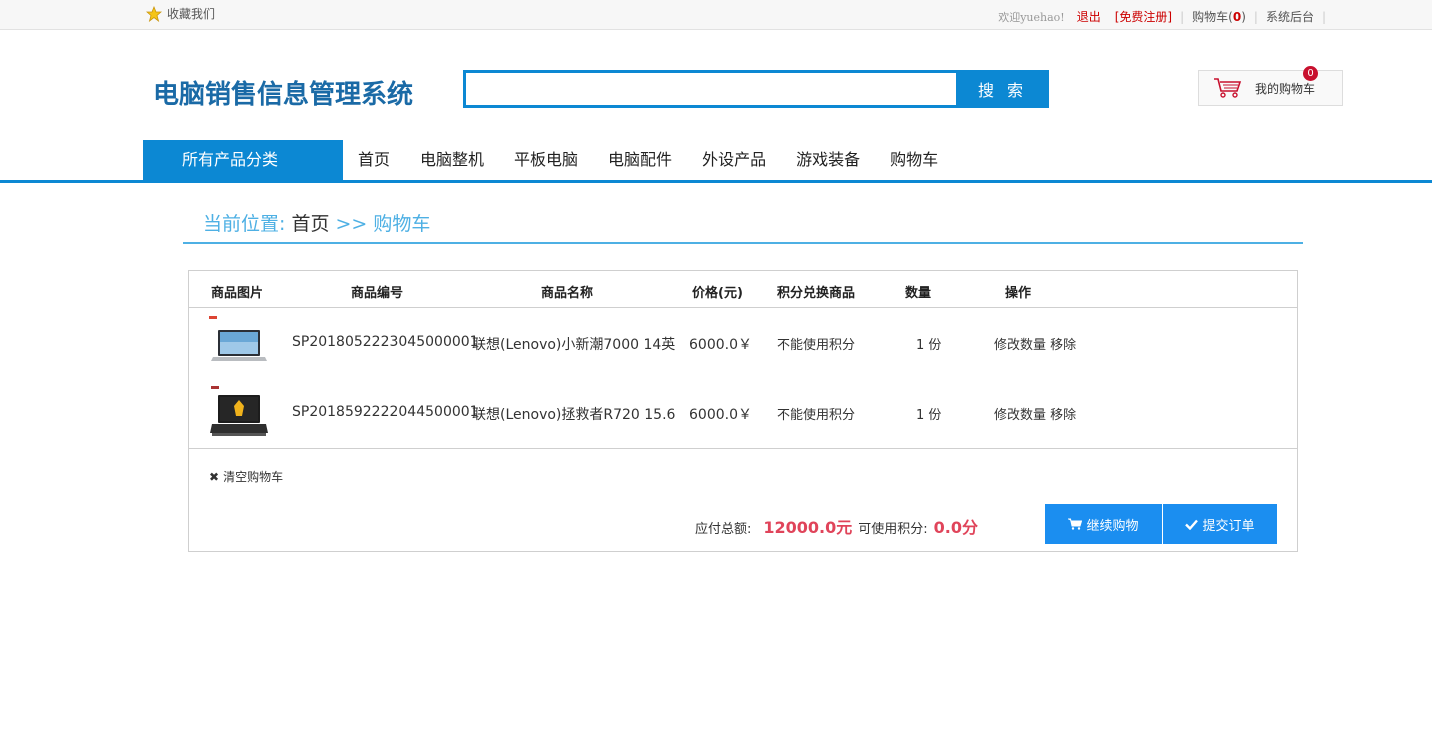  What do you see at coordinates (253, 477) in the screenshot?
I see `clear-cart-label: 清空购物车` at bounding box center [253, 477].